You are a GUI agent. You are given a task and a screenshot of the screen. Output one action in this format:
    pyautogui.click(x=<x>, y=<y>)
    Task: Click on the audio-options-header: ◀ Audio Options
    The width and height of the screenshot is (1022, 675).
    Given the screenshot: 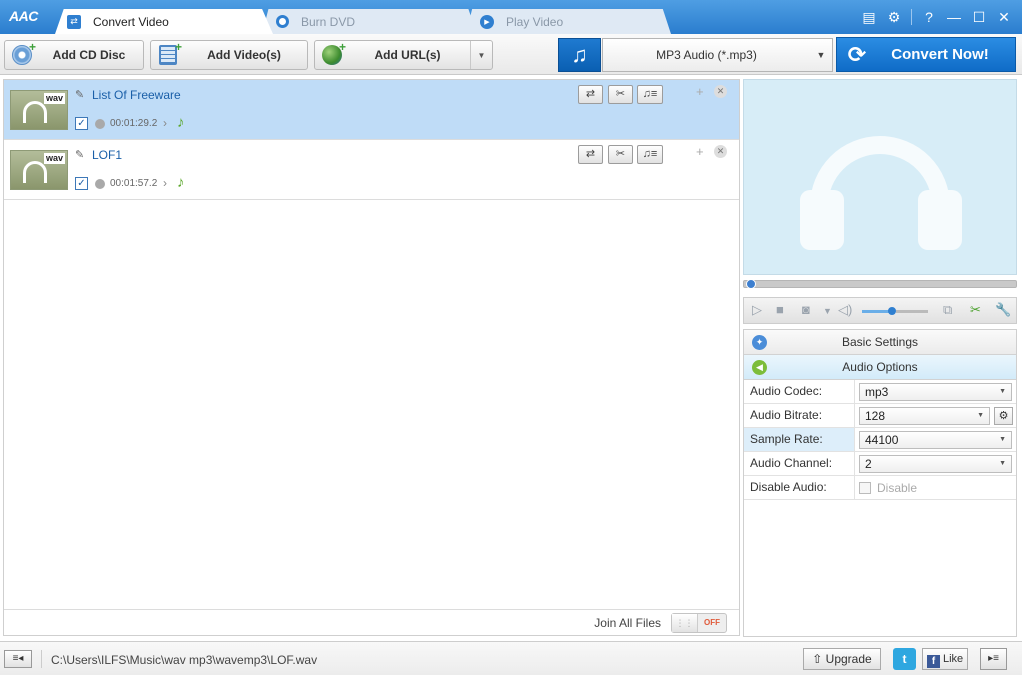 What is the action you would take?
    pyautogui.click(x=880, y=367)
    